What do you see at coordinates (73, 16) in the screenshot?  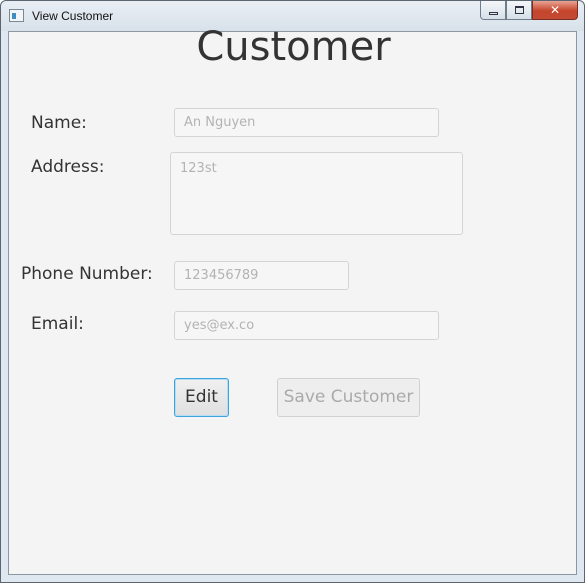 I see `window-title: View Customer` at bounding box center [73, 16].